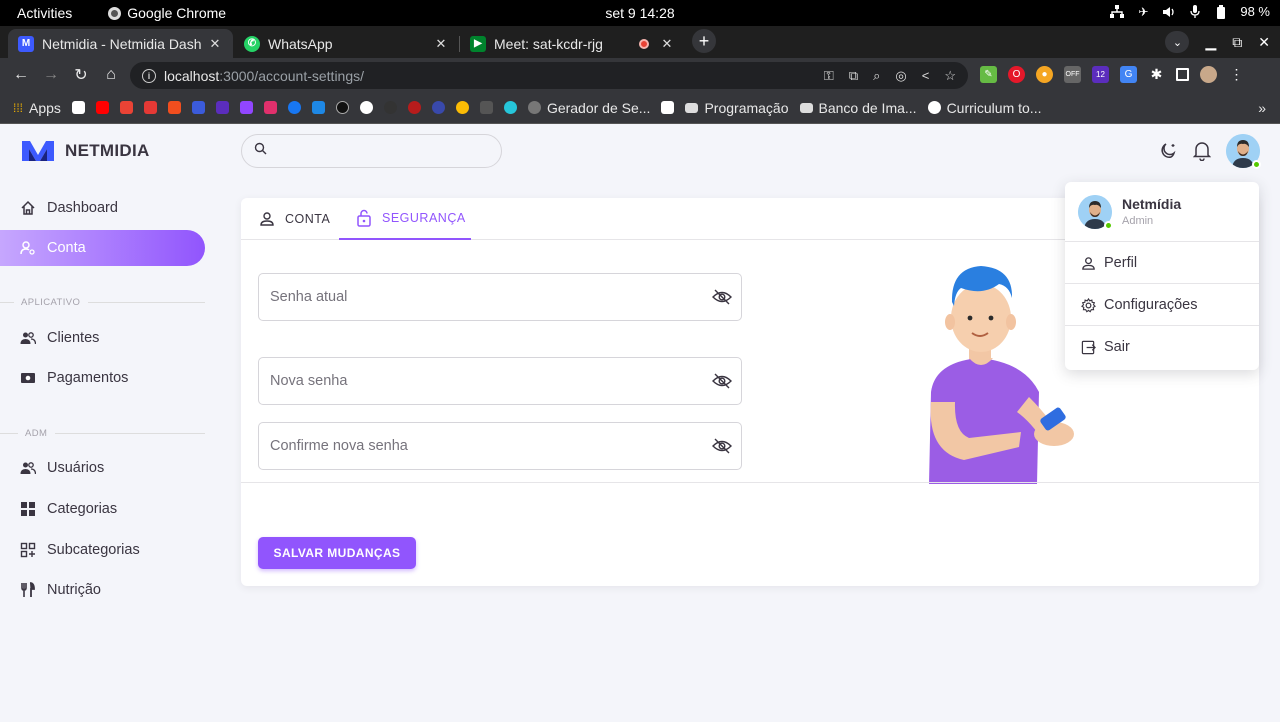 Image resolution: width=1280 pixels, height=722 pixels. Describe the element at coordinates (126, 107) in the screenshot. I see `bookmark-gmail` at that location.